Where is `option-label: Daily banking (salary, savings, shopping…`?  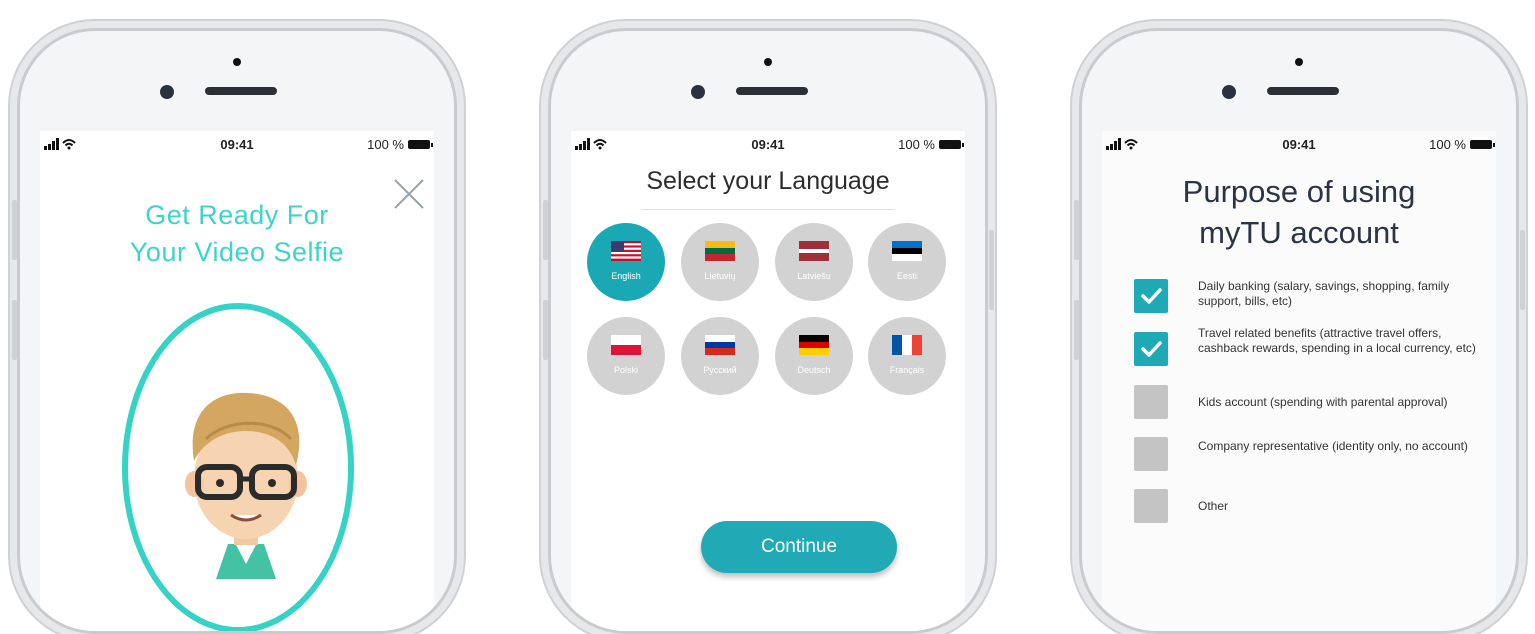
option-label: Daily banking (salary, savings, shopping… is located at coordinates (1324, 293).